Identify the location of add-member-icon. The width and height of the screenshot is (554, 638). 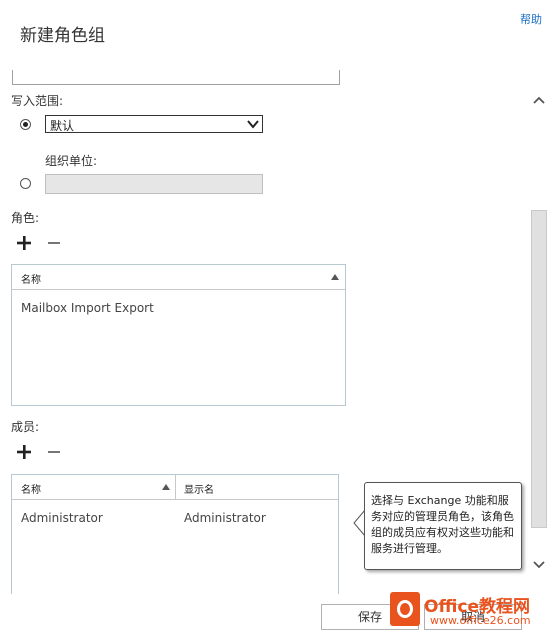
(24, 452).